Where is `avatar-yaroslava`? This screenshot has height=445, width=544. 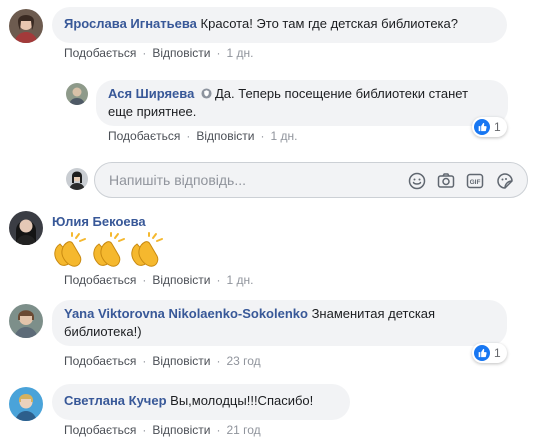
avatar-yaroslava is located at coordinates (26, 26).